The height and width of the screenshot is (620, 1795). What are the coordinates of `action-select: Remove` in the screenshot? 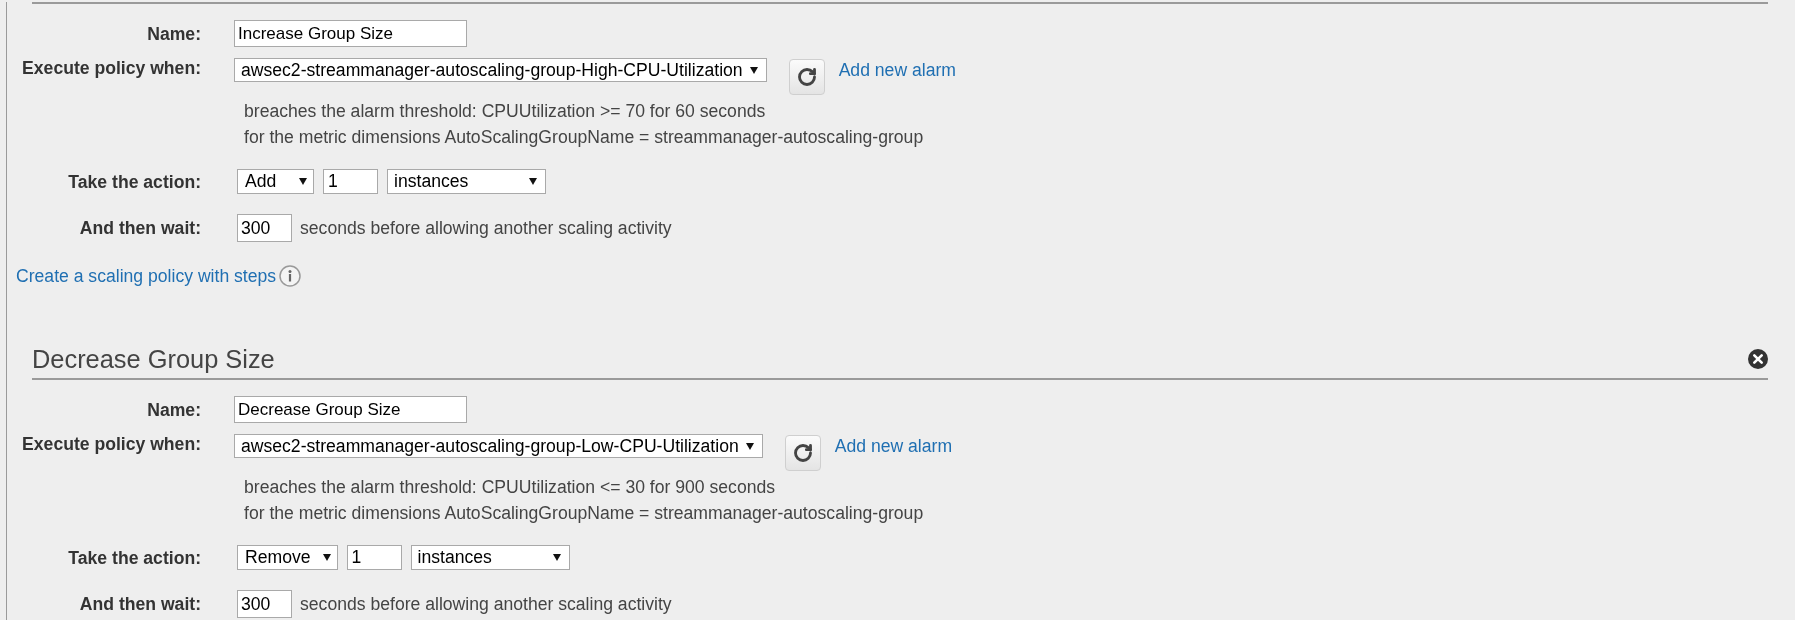 It's located at (287, 557).